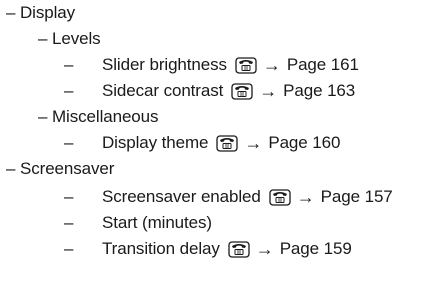 The height and width of the screenshot is (292, 444). I want to click on tree-item-label: Start (minutes), so click(157, 222).